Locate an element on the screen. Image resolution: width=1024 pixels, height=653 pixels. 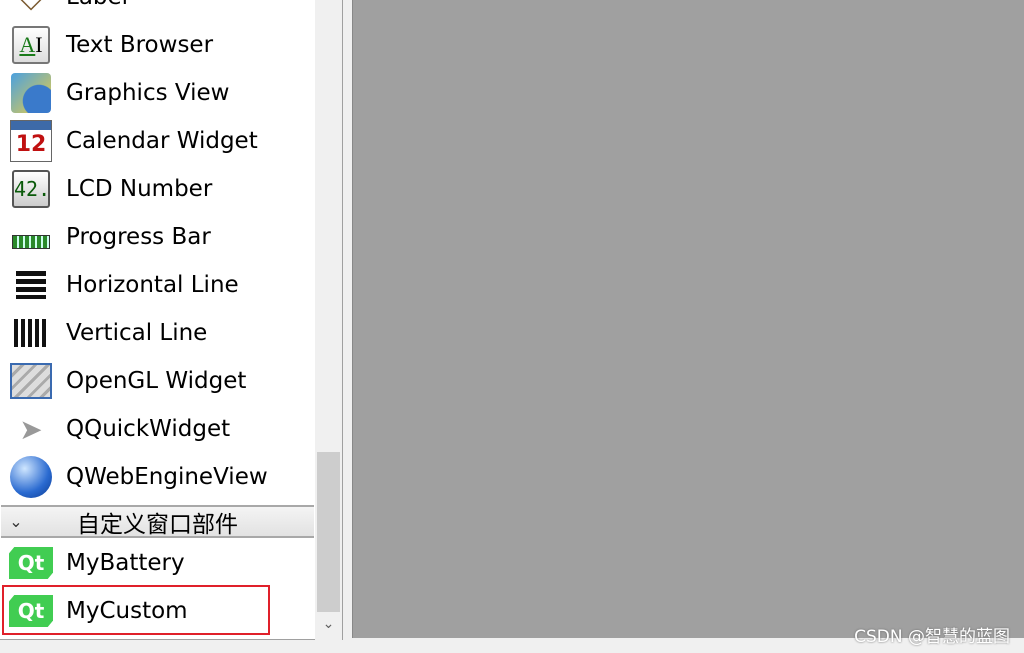
scroll-down-arrow-icon: ⌄ is located at coordinates (328, 627).